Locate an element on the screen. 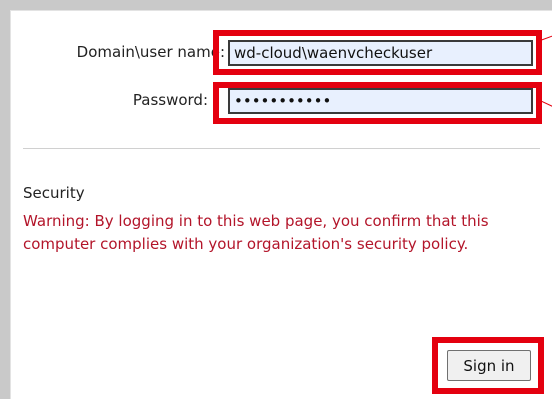 The height and width of the screenshot is (399, 552). password-input is located at coordinates (380, 101).